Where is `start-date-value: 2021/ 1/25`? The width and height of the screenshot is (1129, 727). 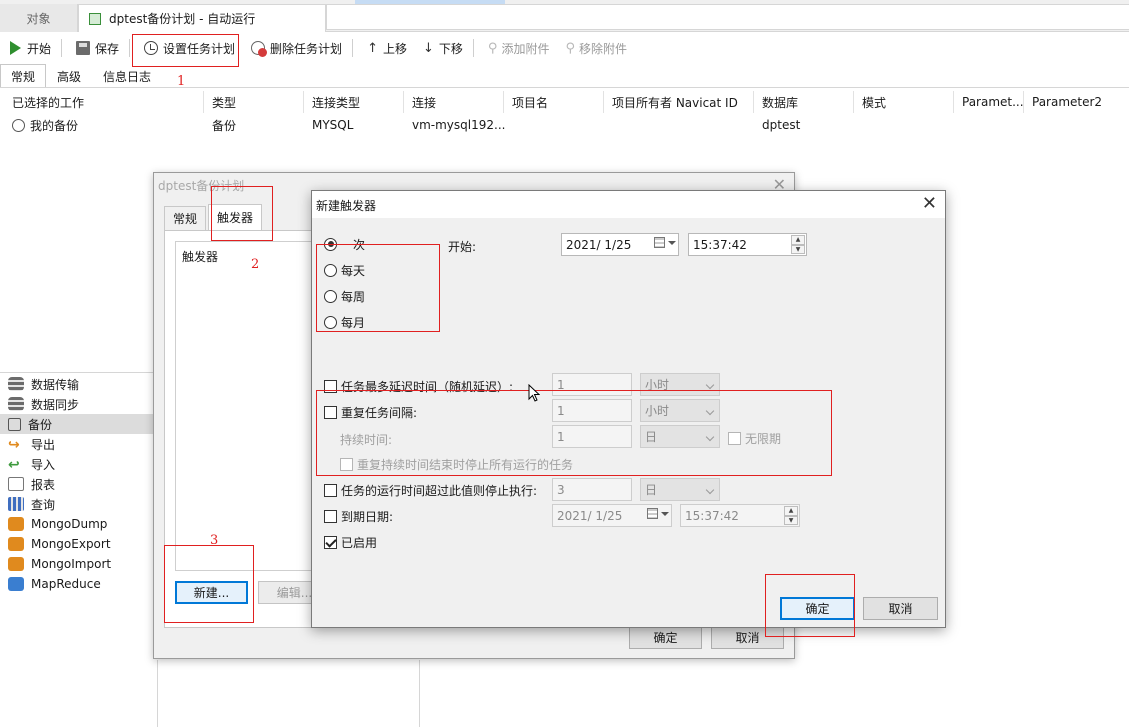
start-date-value: 2021/ 1/25 is located at coordinates (599, 244).